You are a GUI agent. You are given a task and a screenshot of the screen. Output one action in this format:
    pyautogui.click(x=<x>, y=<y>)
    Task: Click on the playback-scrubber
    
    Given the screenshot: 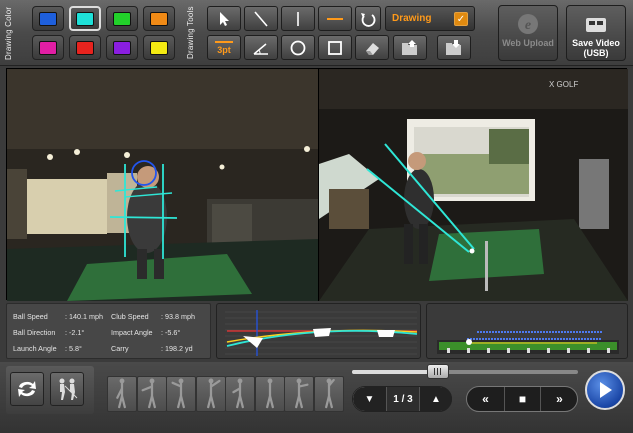 What is the action you would take?
    pyautogui.click(x=465, y=371)
    